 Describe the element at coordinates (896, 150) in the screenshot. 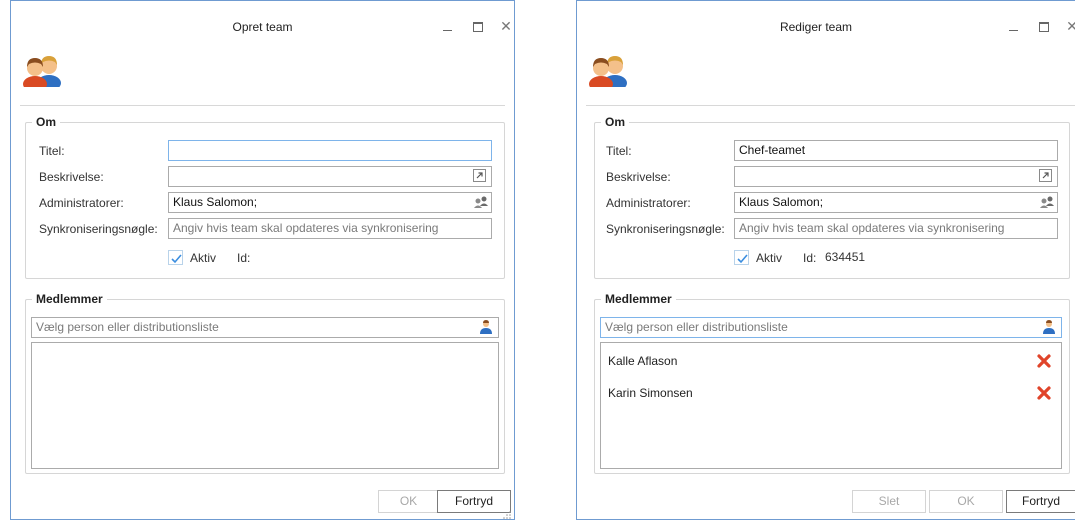

I see `title-input: Chef-teamet` at that location.